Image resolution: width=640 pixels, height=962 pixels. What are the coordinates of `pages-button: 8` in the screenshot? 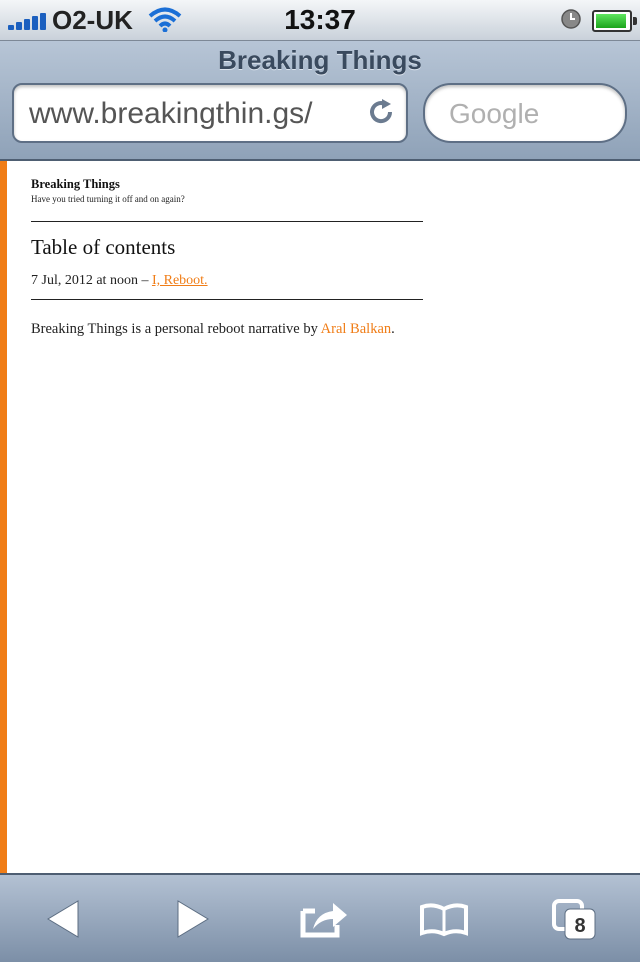 It's located at (574, 919).